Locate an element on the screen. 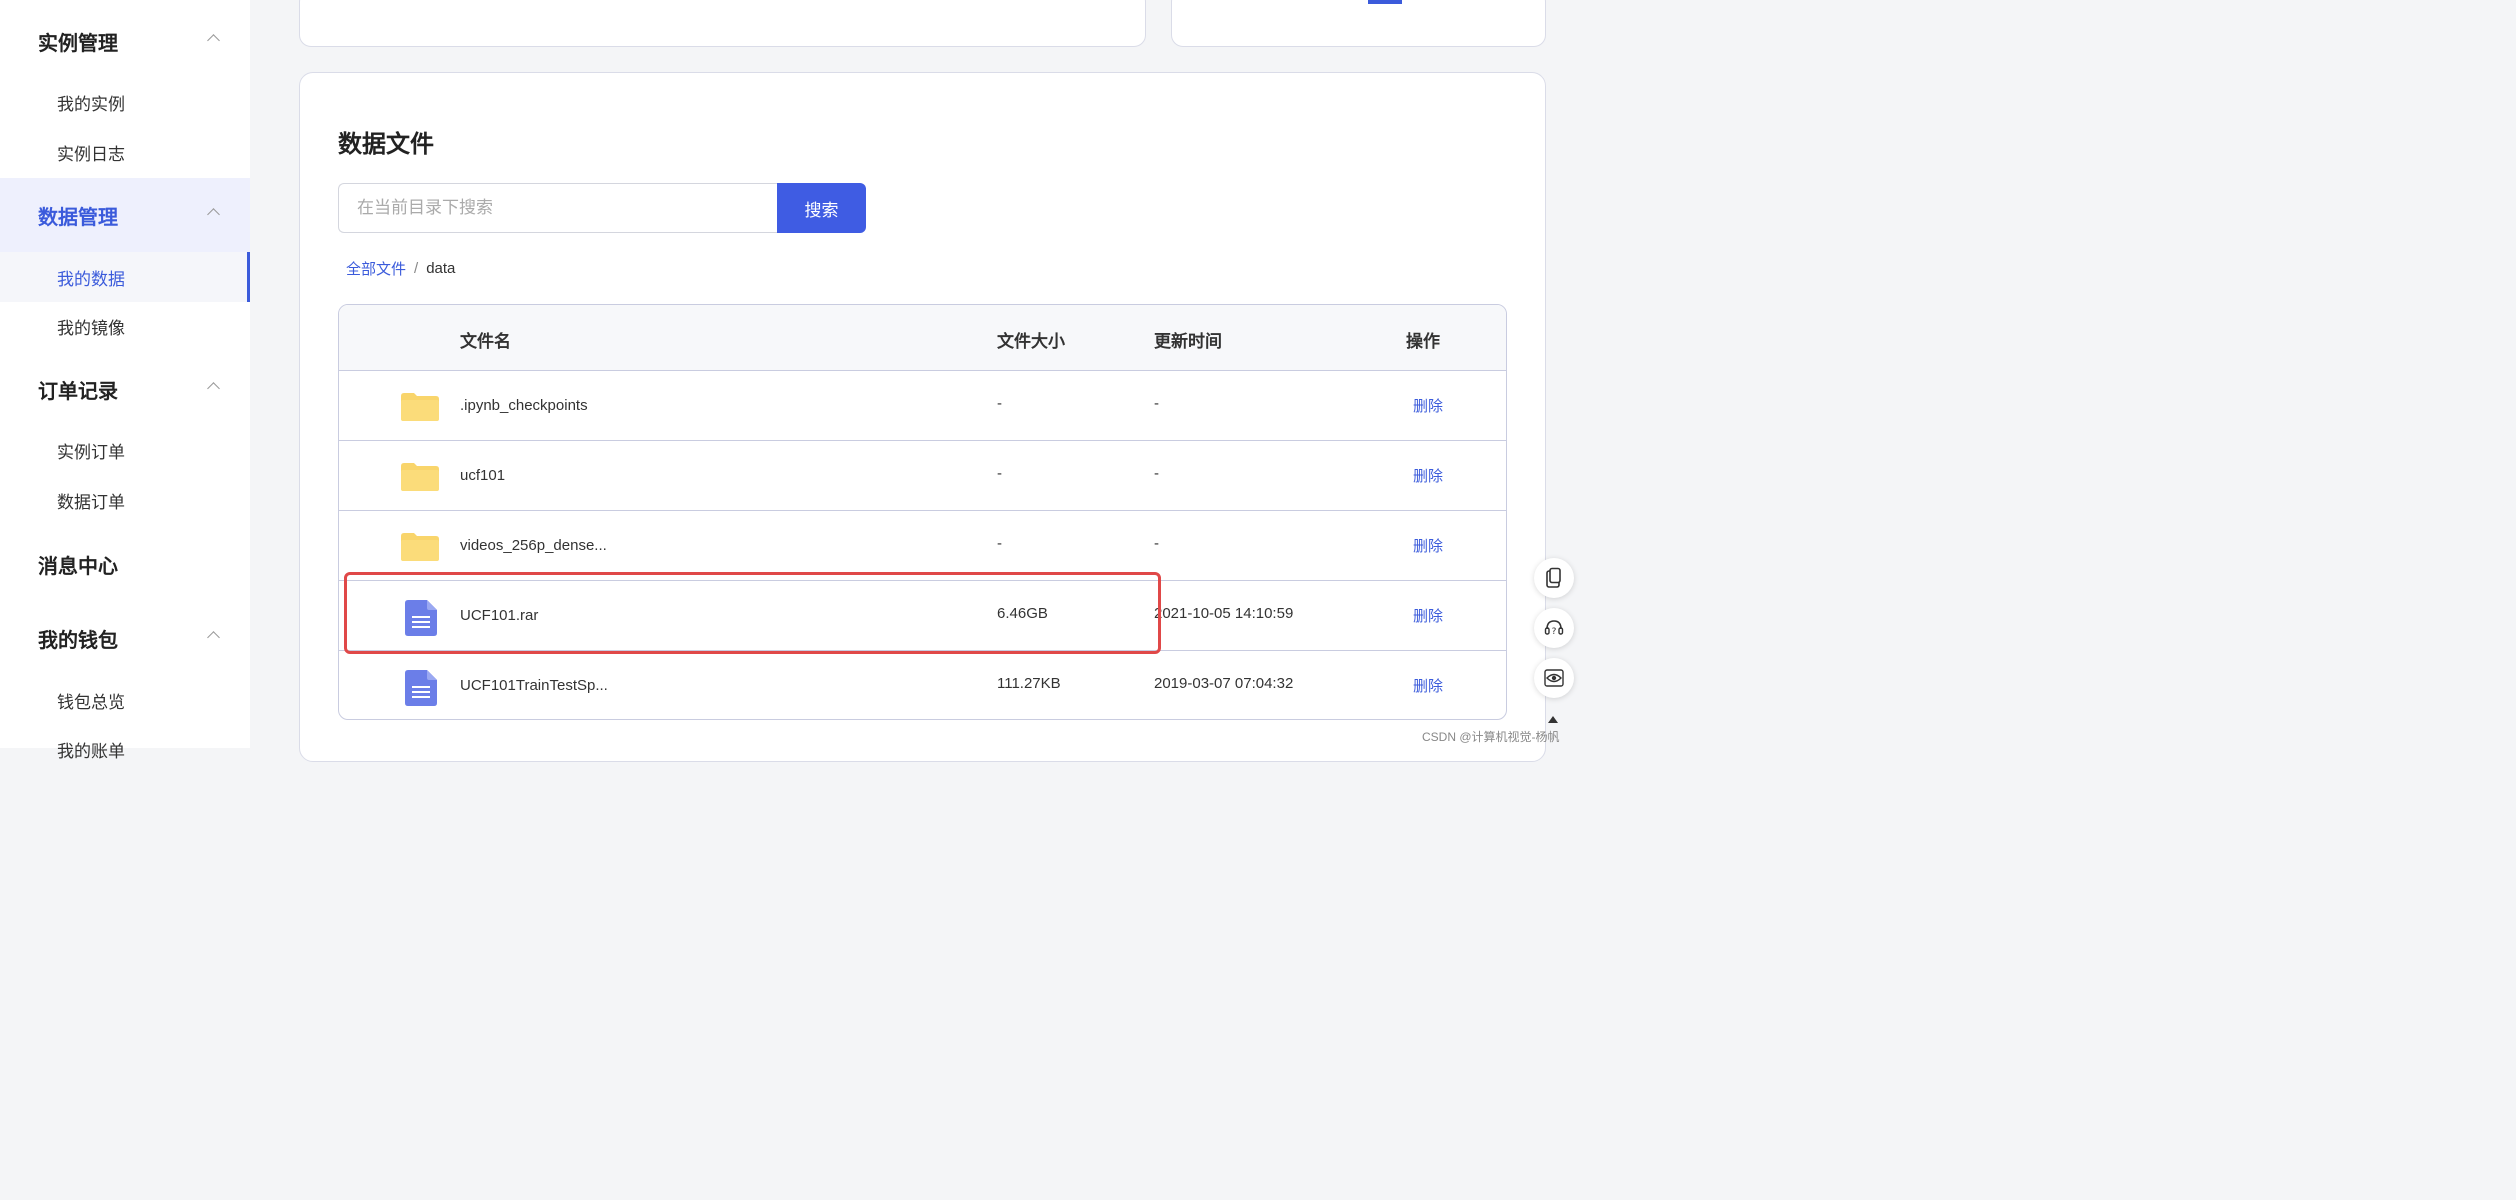 Image resolution: width=2516 pixels, height=1200 pixels. clipboard-button is located at coordinates (1554, 578).